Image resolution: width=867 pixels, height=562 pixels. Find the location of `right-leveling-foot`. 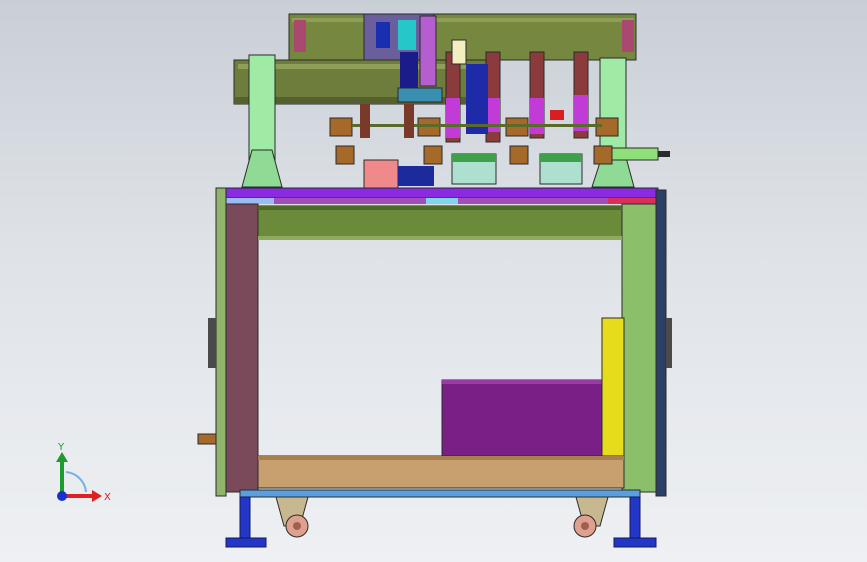

right-leveling-foot is located at coordinates (635, 522).